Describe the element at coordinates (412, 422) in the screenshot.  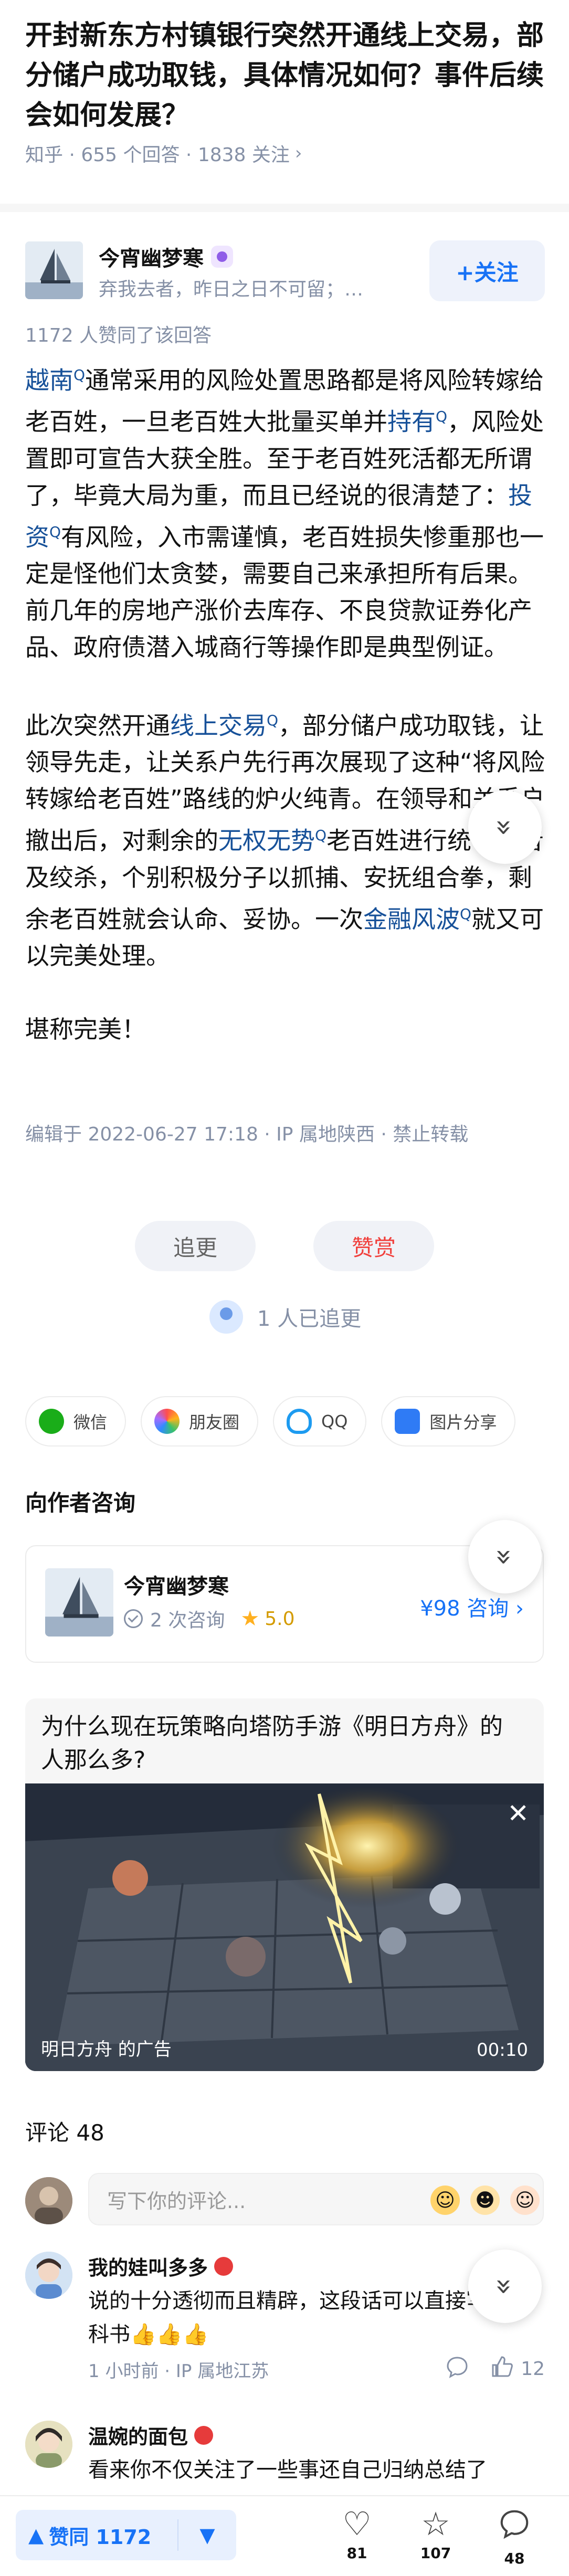
I see `keyword-link: 持有` at that location.